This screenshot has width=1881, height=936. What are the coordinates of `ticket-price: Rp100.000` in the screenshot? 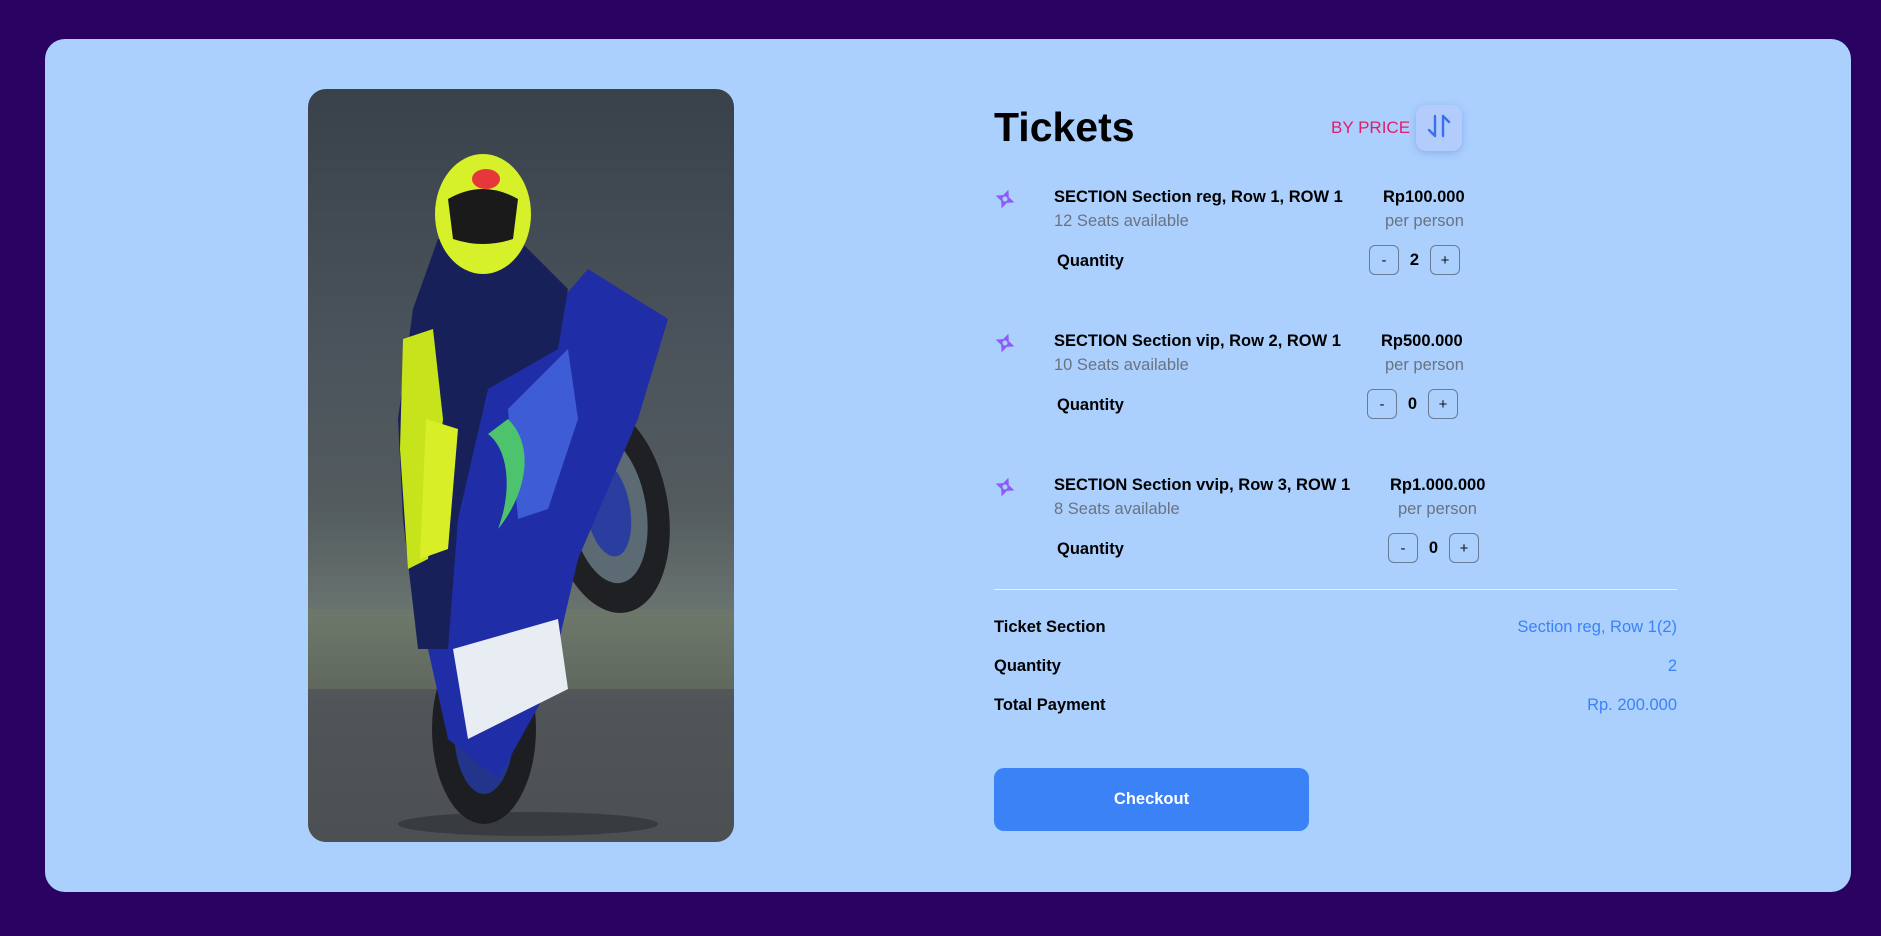 It's located at (1424, 197).